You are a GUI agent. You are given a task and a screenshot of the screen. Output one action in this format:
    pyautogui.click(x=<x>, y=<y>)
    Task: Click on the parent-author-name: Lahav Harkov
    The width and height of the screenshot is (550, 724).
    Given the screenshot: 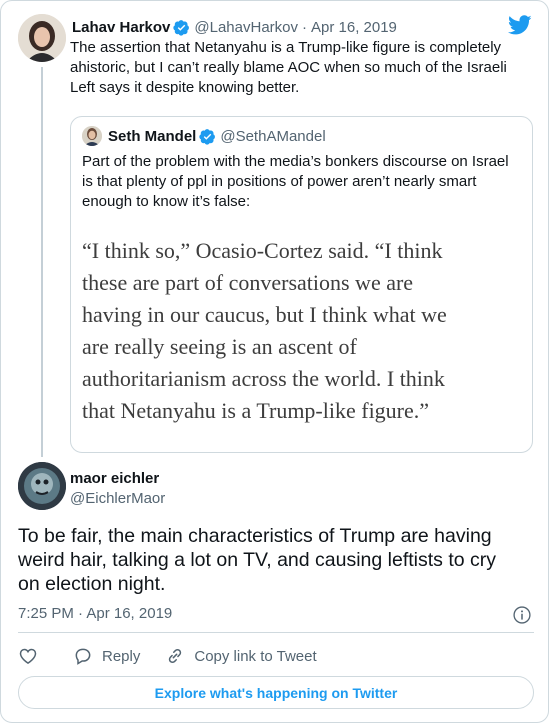 What is the action you would take?
    pyautogui.click(x=121, y=27)
    